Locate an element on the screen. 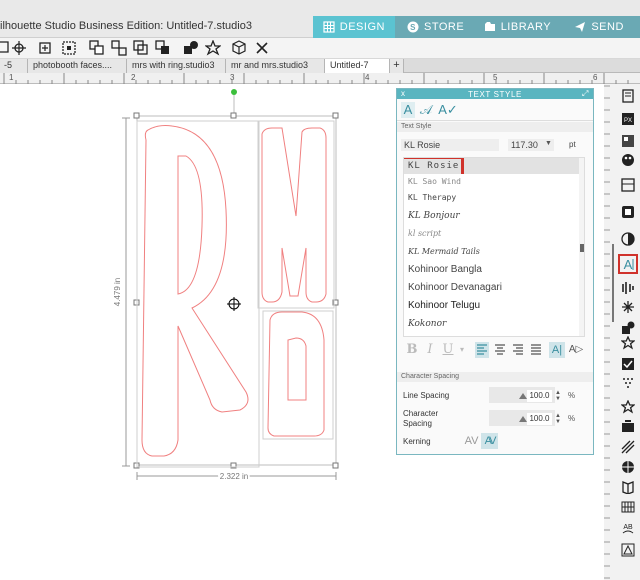 The height and width of the screenshot is (580, 640). letter-m-outline is located at coordinates (294, 215).